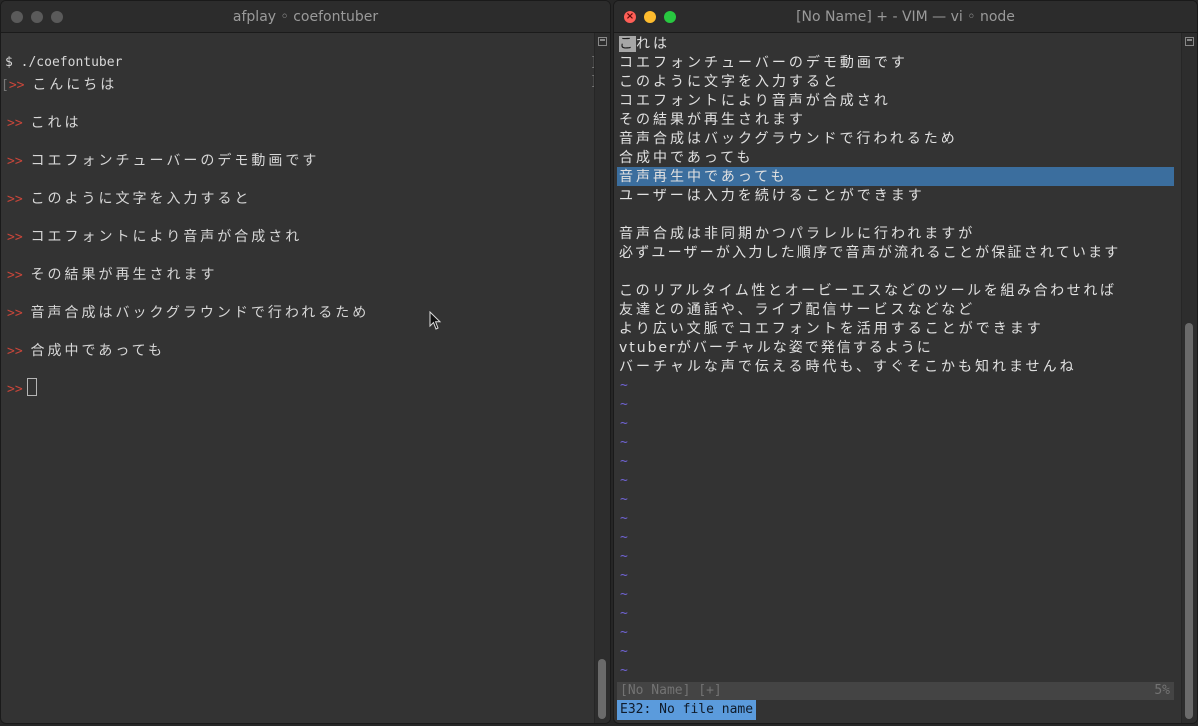 The height and width of the screenshot is (726, 1198). Describe the element at coordinates (772, 196) in the screenshot. I see `buffer-line: ユーザーは入力を続けることができます` at that location.